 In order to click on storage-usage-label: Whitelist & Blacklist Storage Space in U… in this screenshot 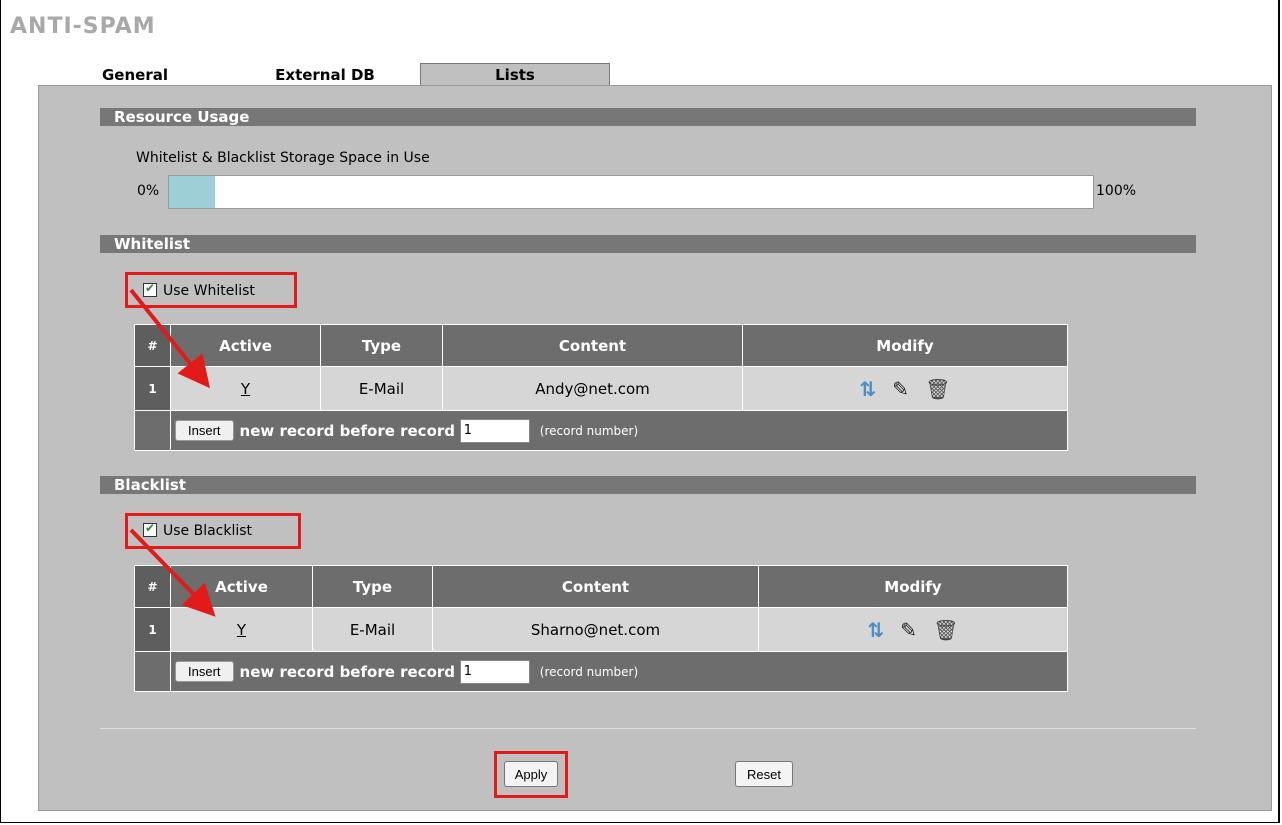, I will do `click(283, 158)`.